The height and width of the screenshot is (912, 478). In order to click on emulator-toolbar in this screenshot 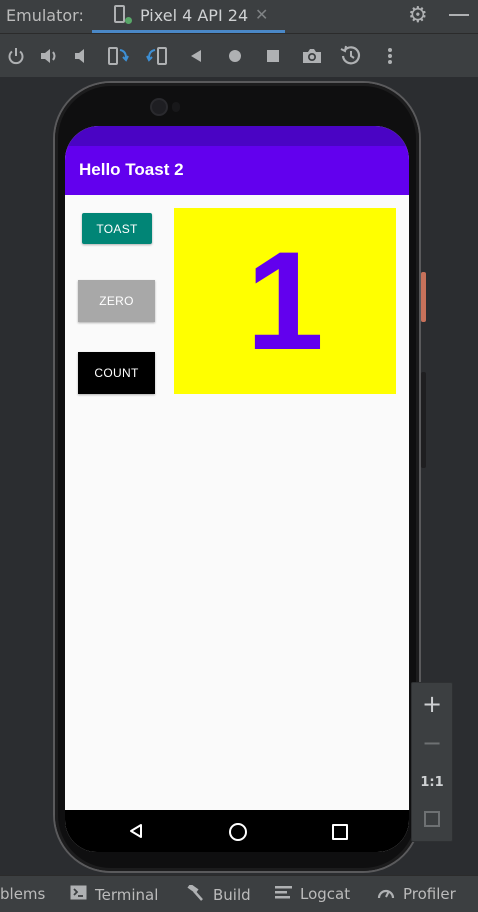, I will do `click(239, 55)`.